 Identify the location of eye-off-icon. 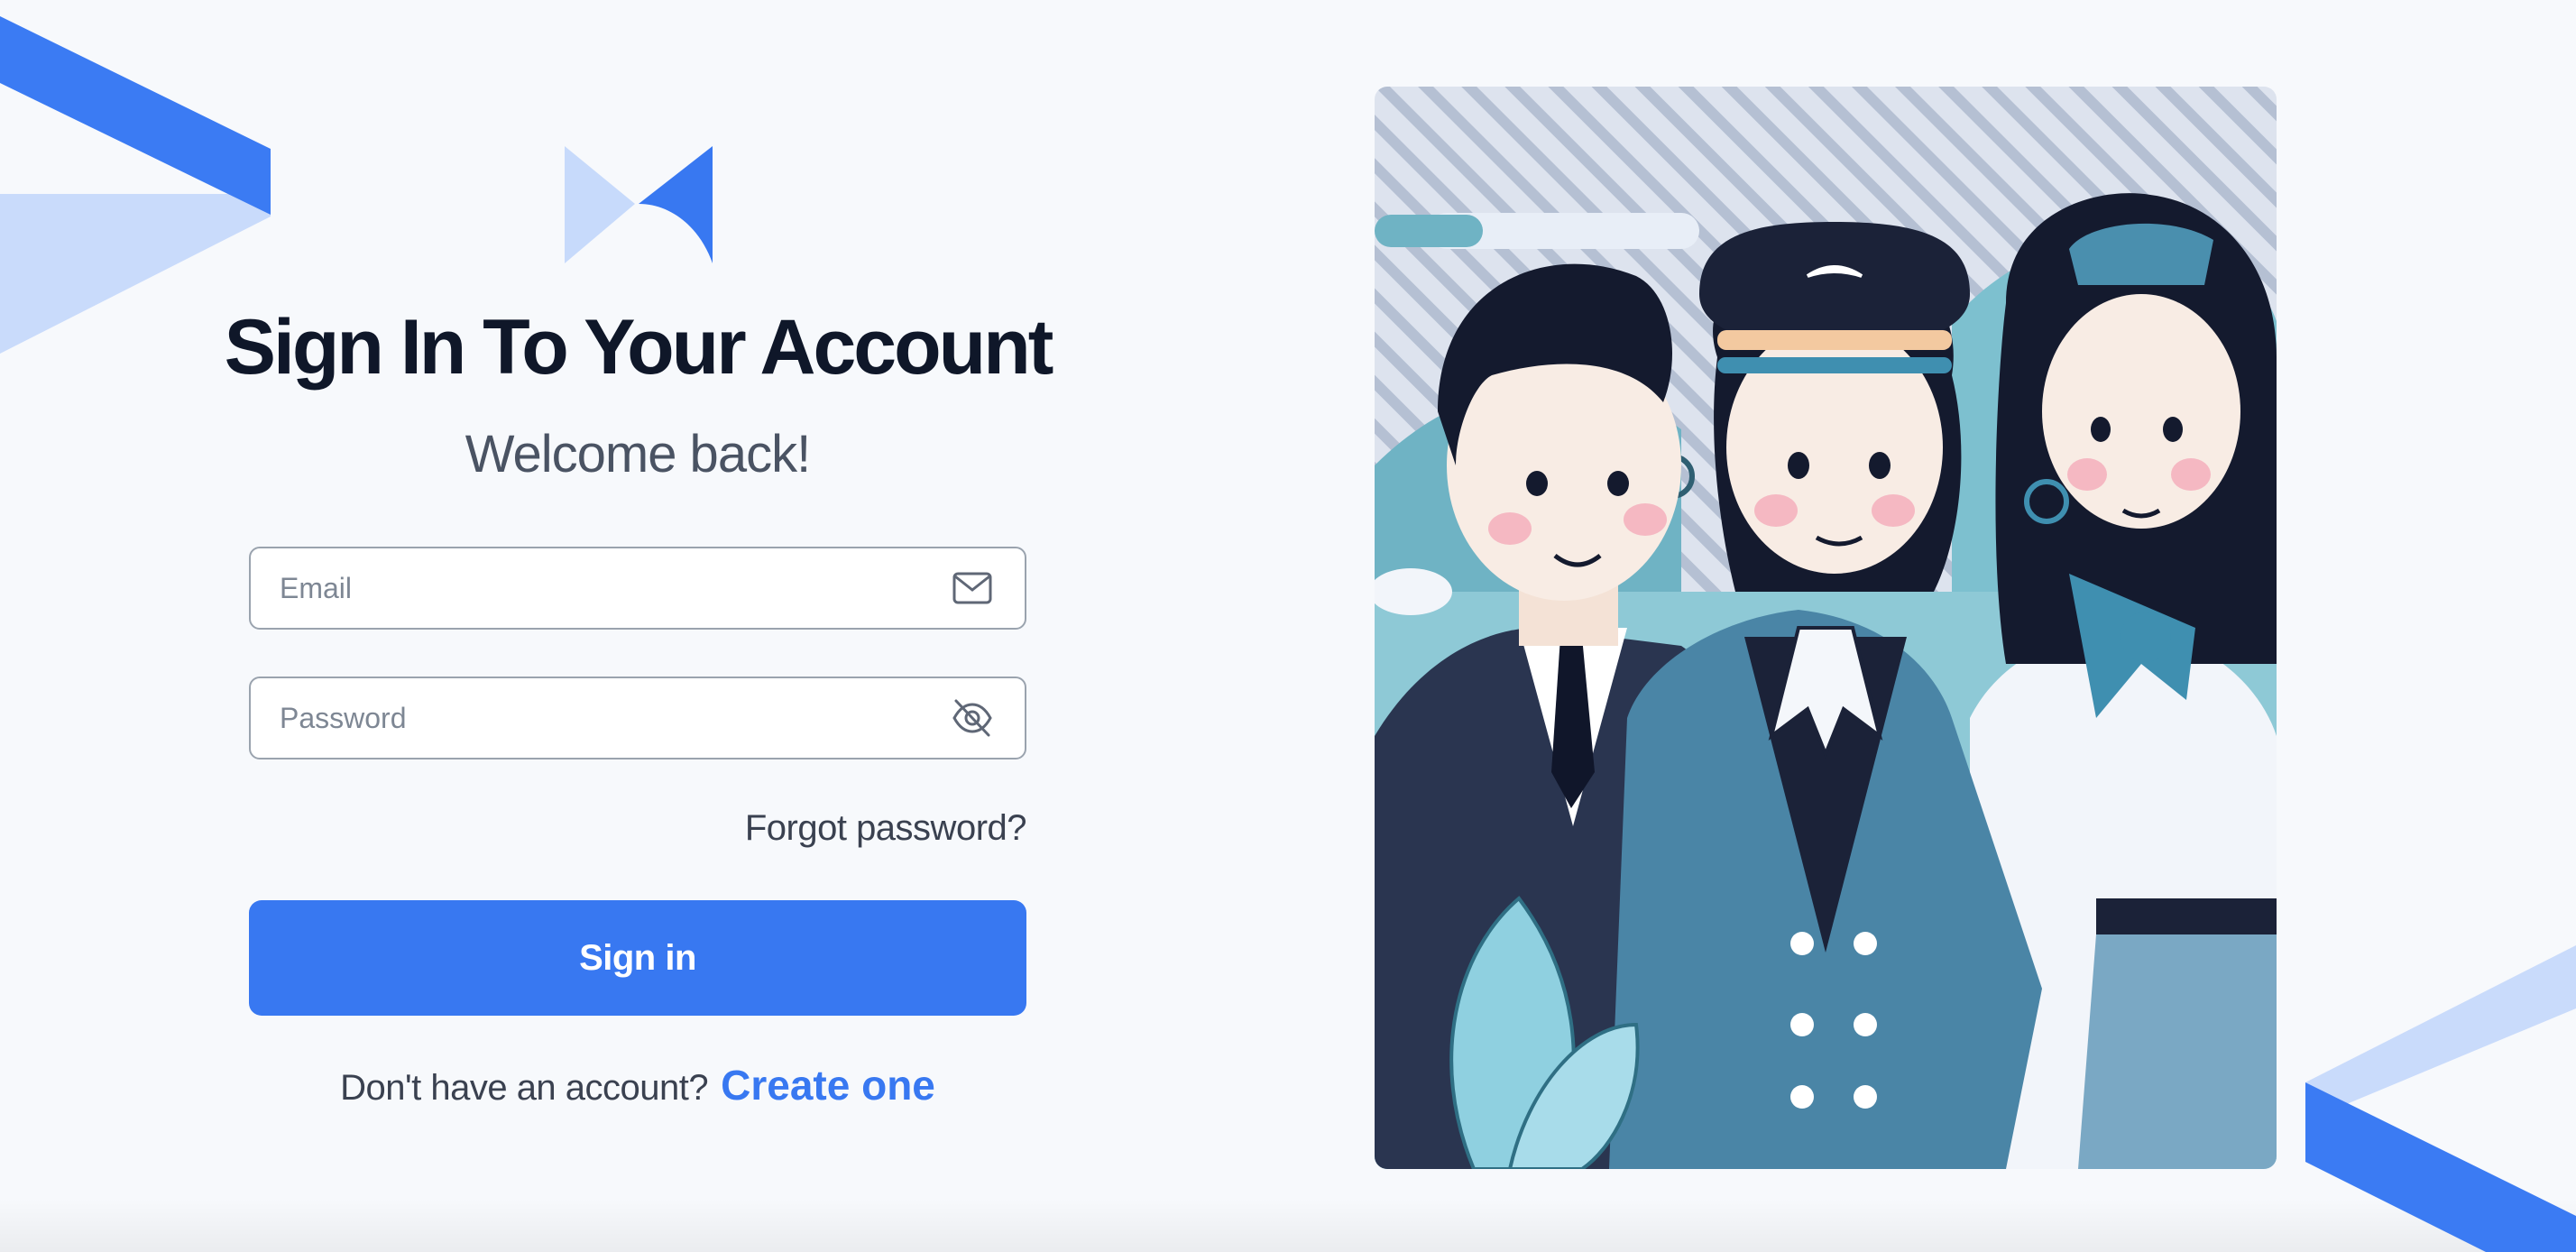
(973, 718).